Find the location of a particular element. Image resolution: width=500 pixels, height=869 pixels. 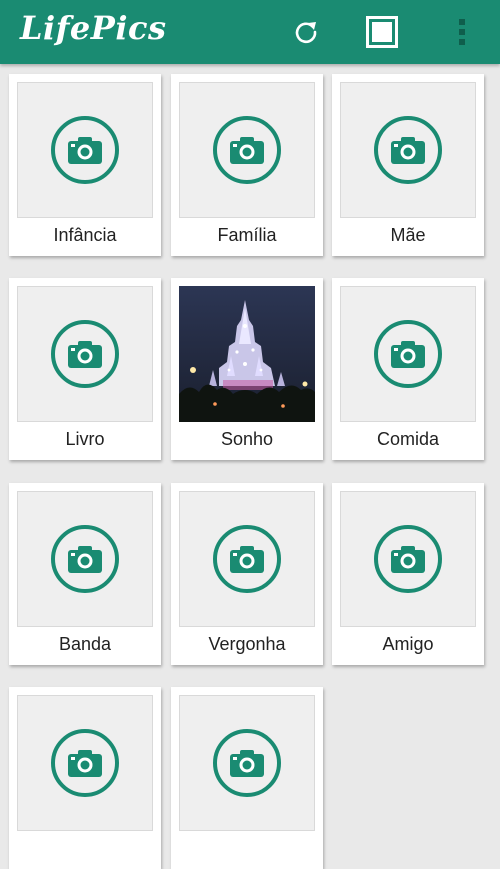

card-label: Comida is located at coordinates (408, 439).